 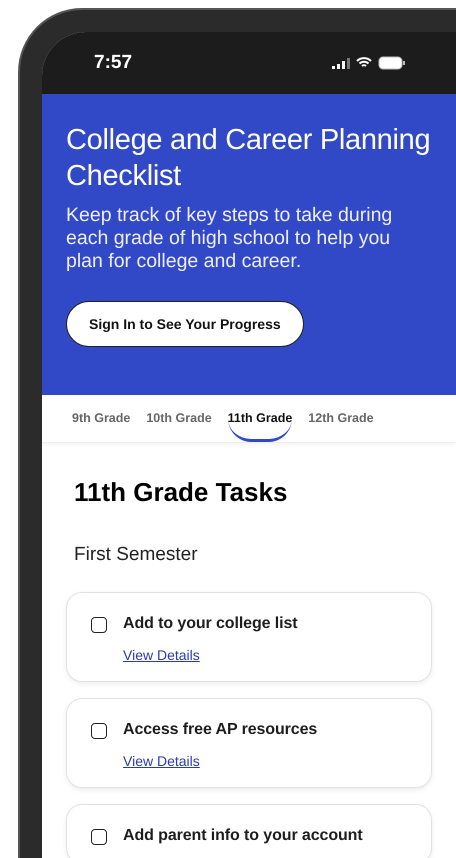 I want to click on grade-tab: 12th Grade, so click(x=341, y=418).